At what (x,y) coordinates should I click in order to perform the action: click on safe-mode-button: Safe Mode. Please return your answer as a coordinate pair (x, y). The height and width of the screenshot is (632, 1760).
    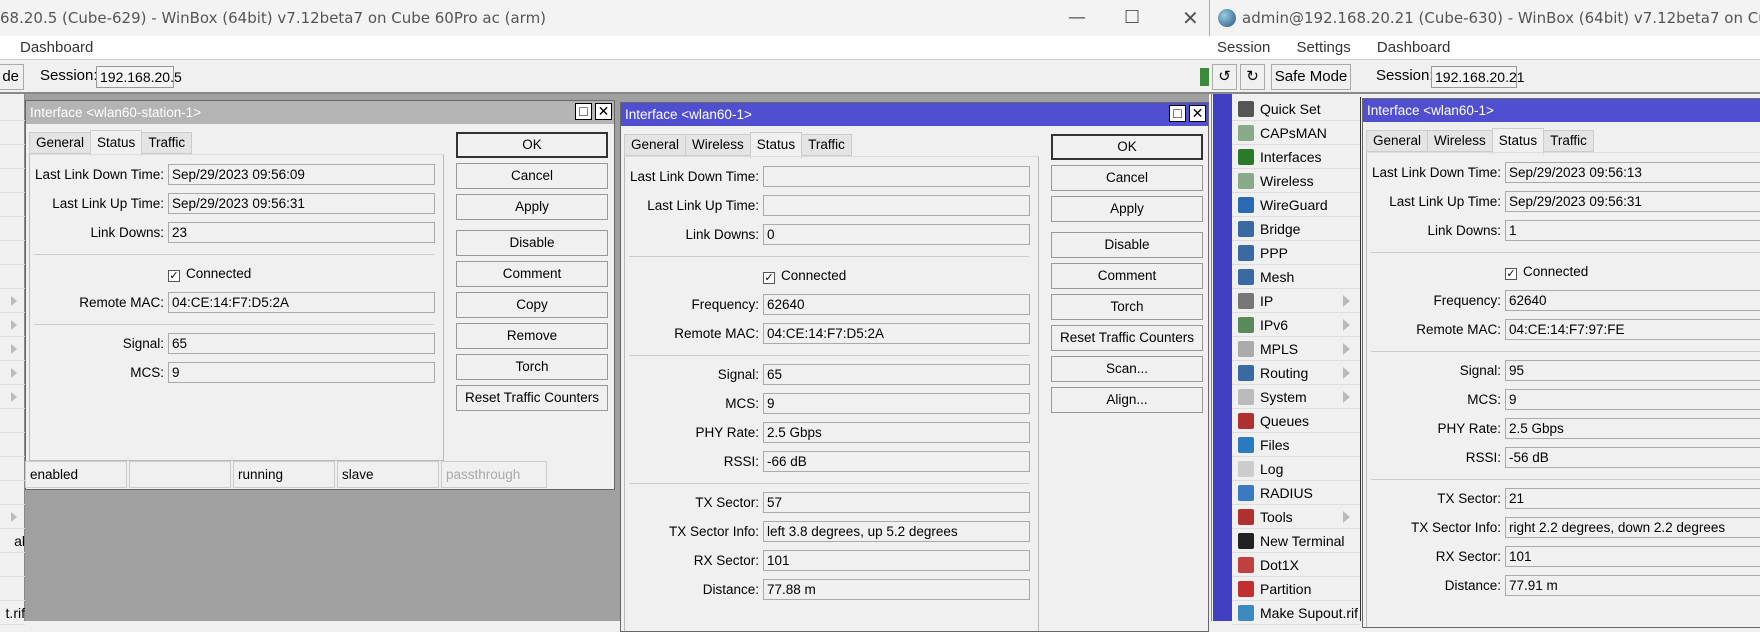
    Looking at the image, I should click on (1311, 77).